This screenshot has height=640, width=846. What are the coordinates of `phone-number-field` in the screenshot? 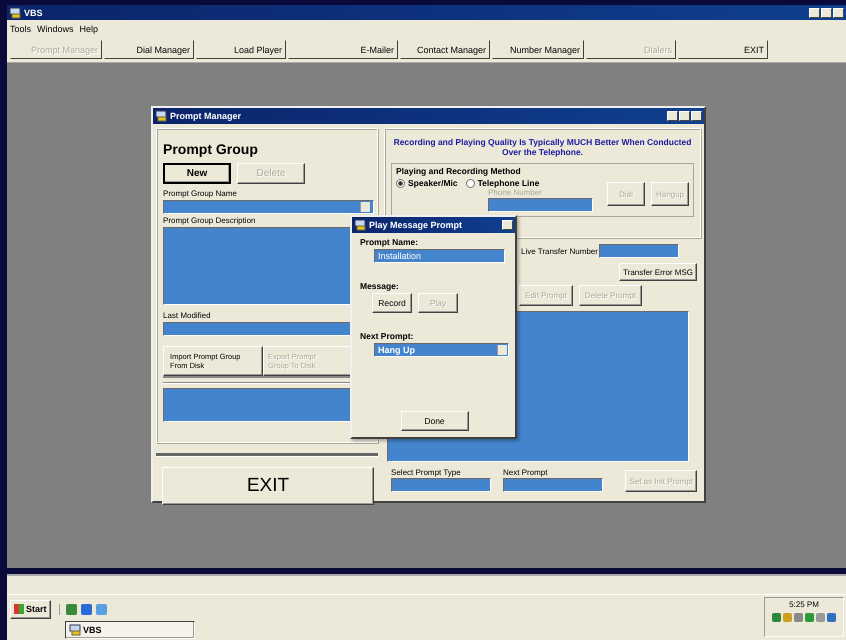 It's located at (540, 205).